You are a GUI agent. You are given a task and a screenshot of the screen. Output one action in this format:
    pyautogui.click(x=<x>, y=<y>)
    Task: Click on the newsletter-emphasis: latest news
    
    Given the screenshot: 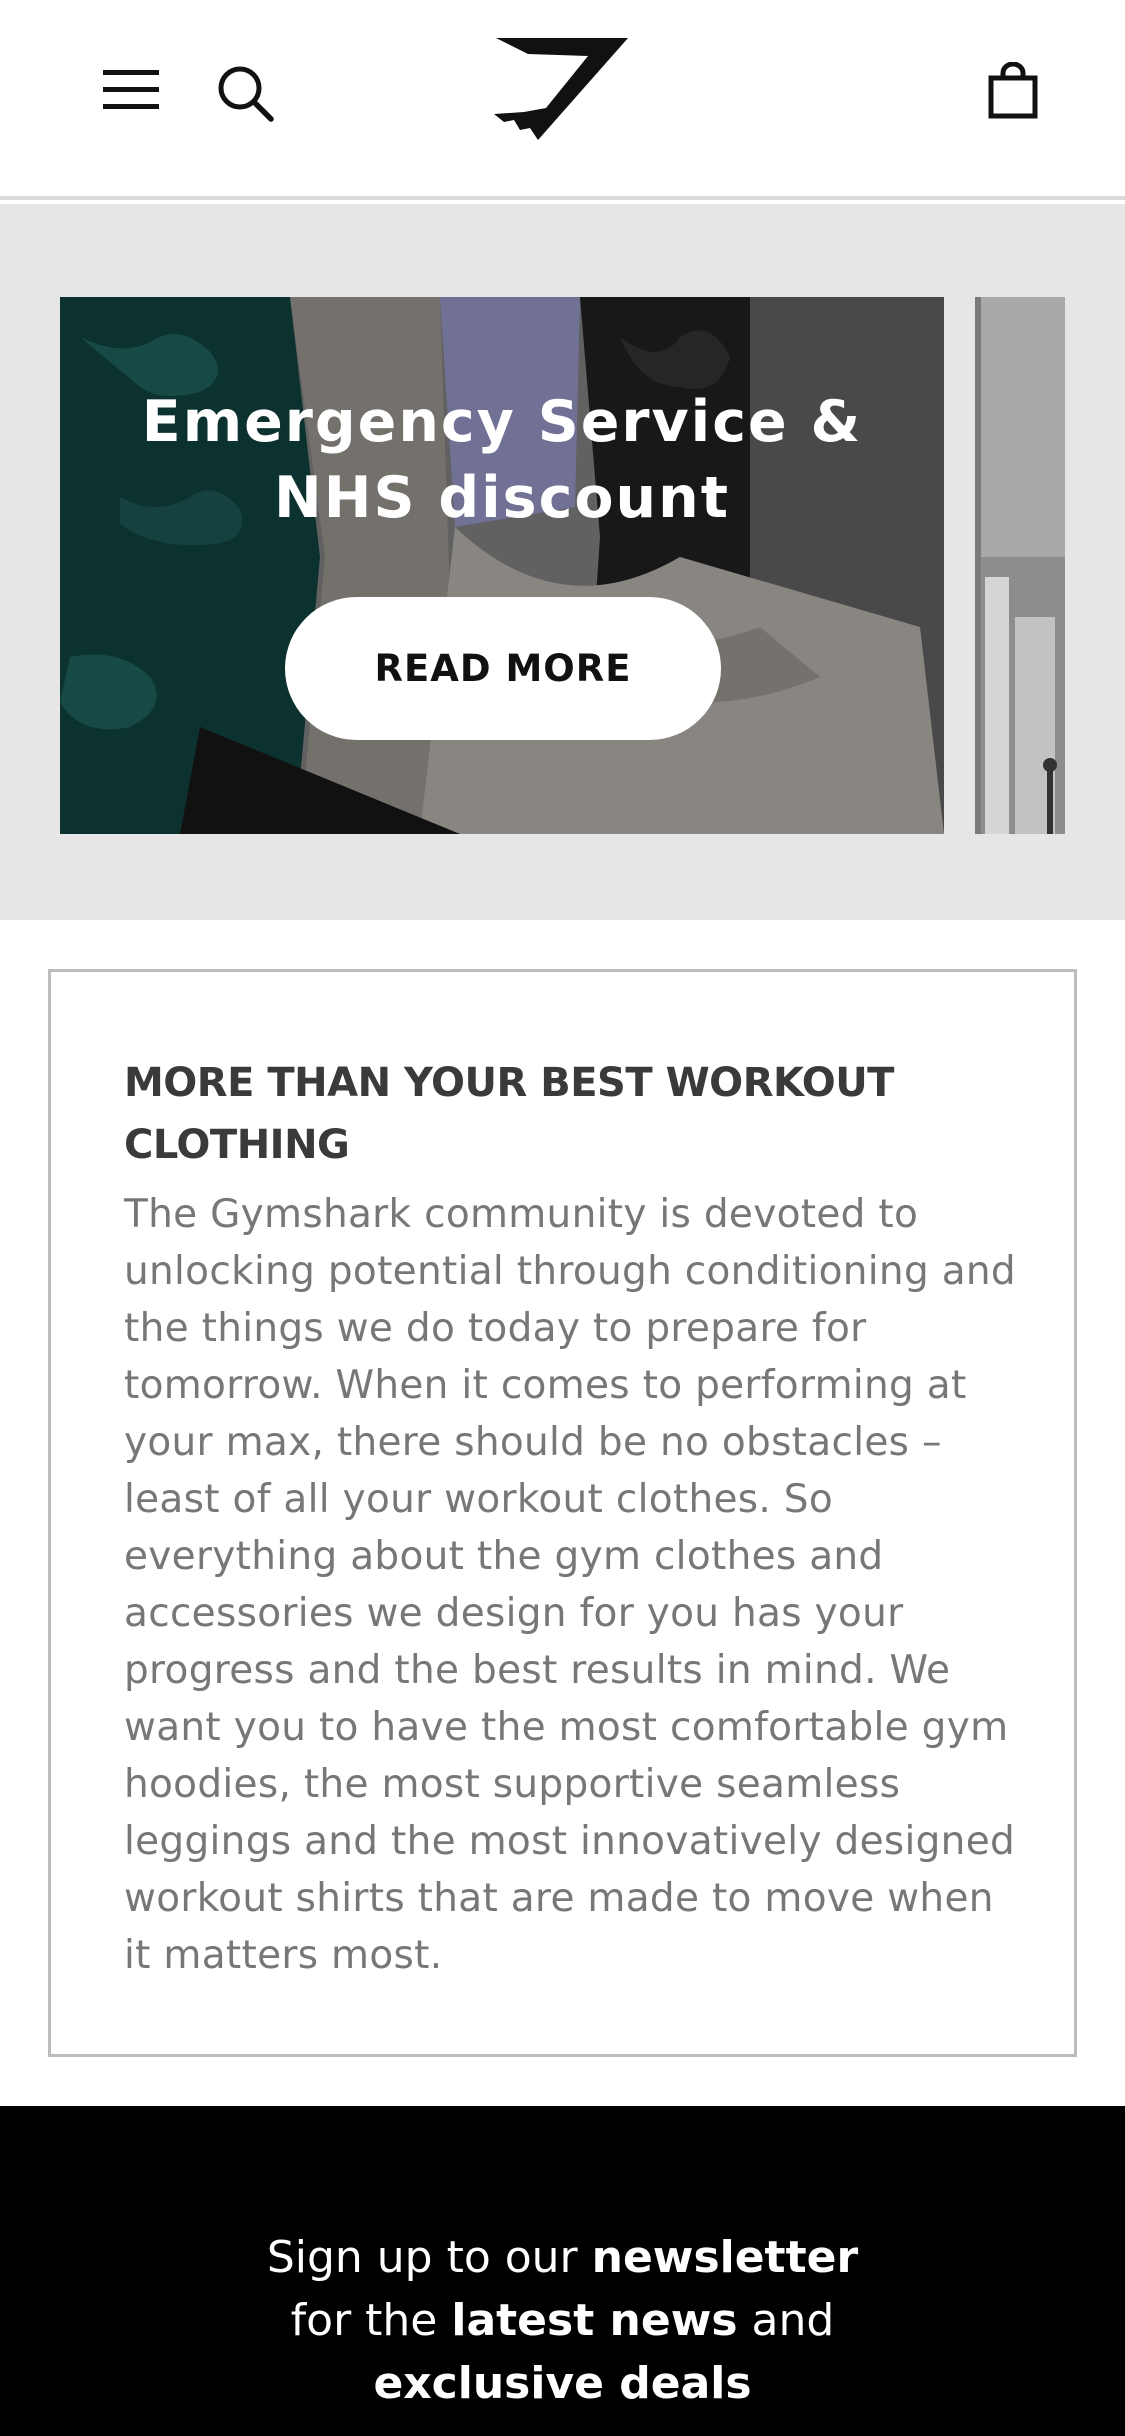 What is the action you would take?
    pyautogui.click(x=594, y=2320)
    